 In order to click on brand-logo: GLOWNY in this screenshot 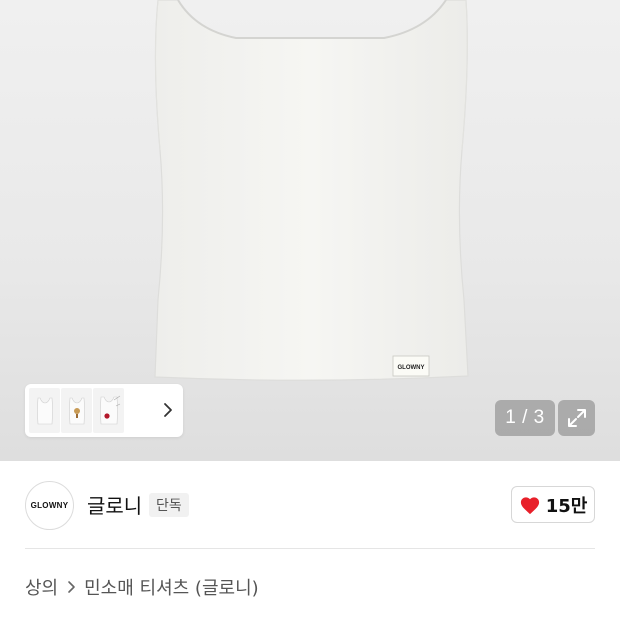, I will do `click(49, 505)`.